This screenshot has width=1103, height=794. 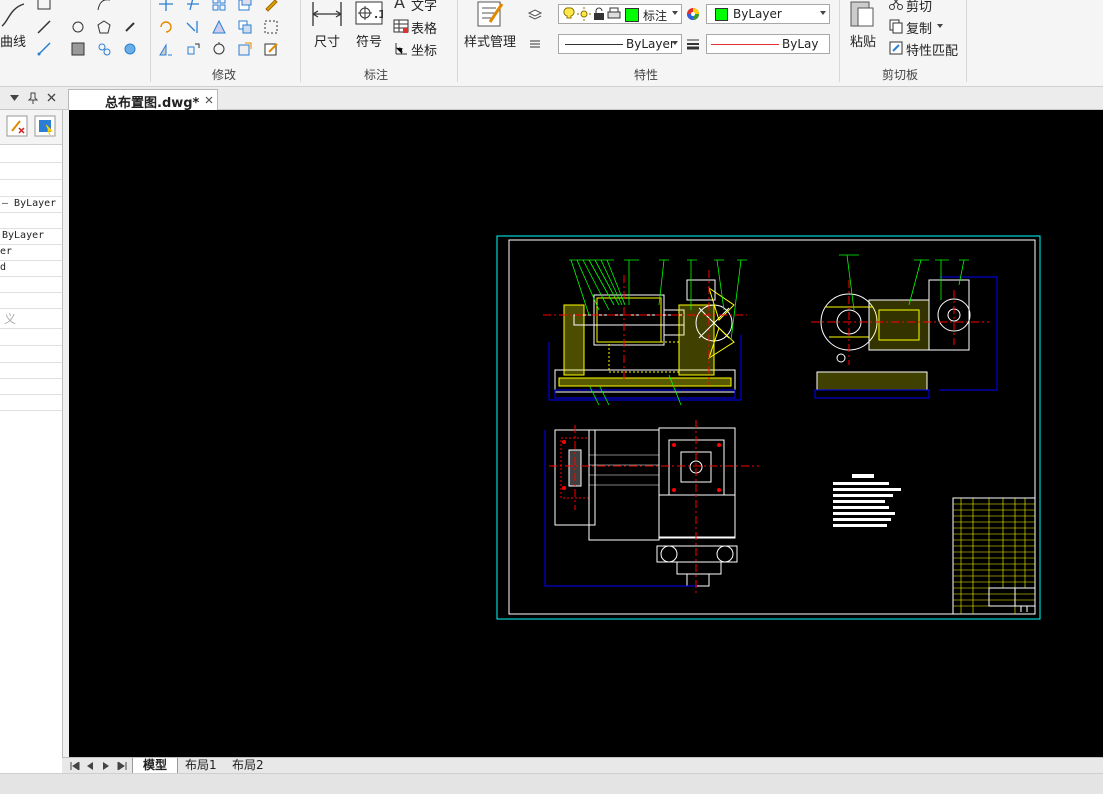 I want to click on property-row: d, so click(x=31, y=268).